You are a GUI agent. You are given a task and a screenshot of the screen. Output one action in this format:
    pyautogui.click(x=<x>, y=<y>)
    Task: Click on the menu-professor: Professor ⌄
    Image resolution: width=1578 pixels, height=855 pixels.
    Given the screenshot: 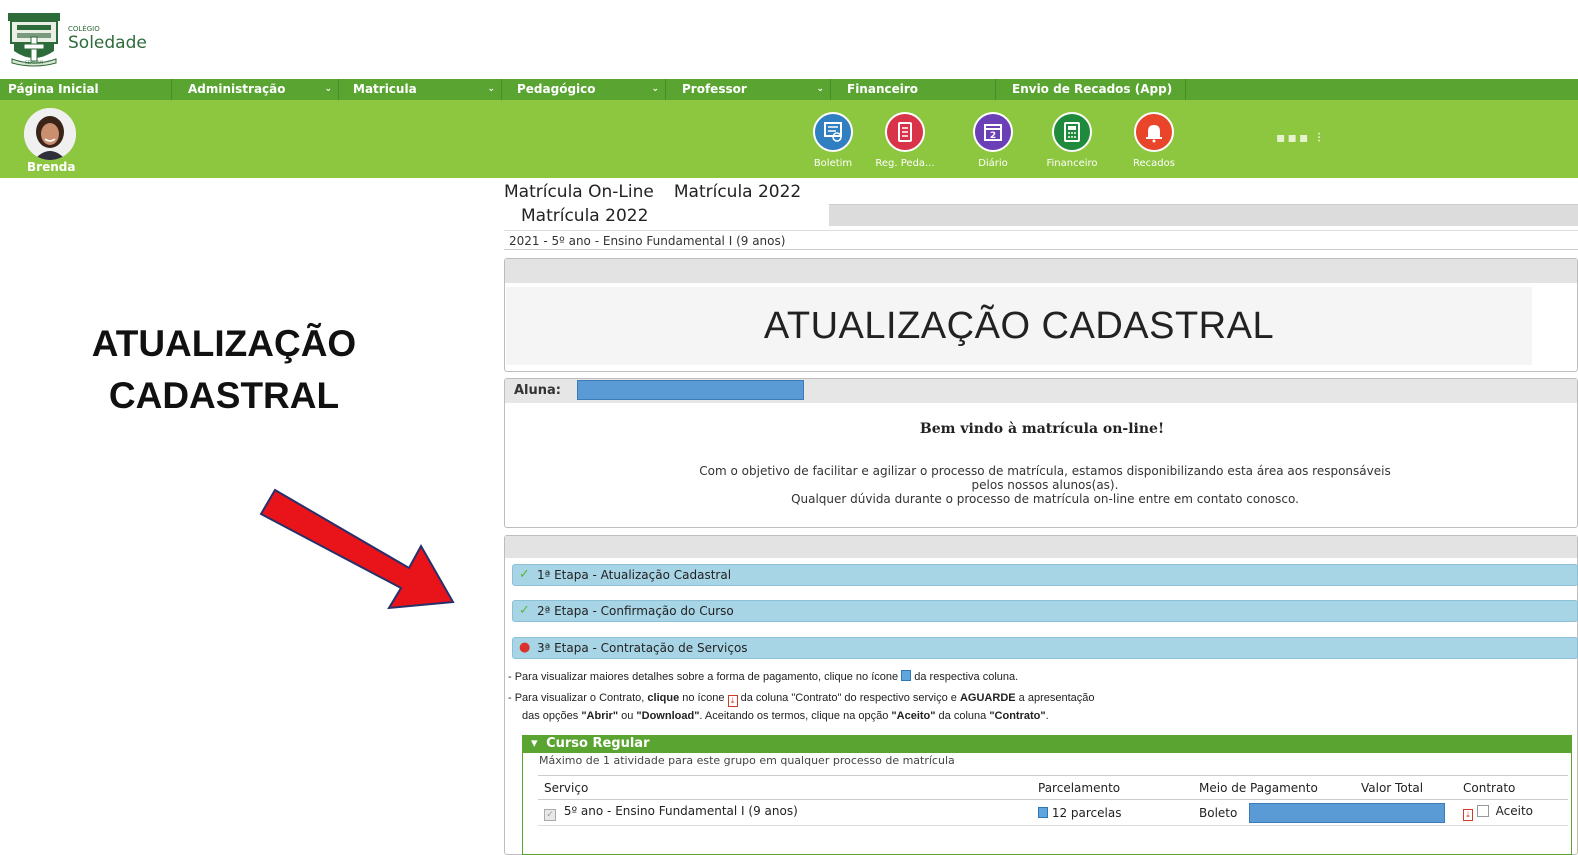 What is the action you would take?
    pyautogui.click(x=748, y=89)
    